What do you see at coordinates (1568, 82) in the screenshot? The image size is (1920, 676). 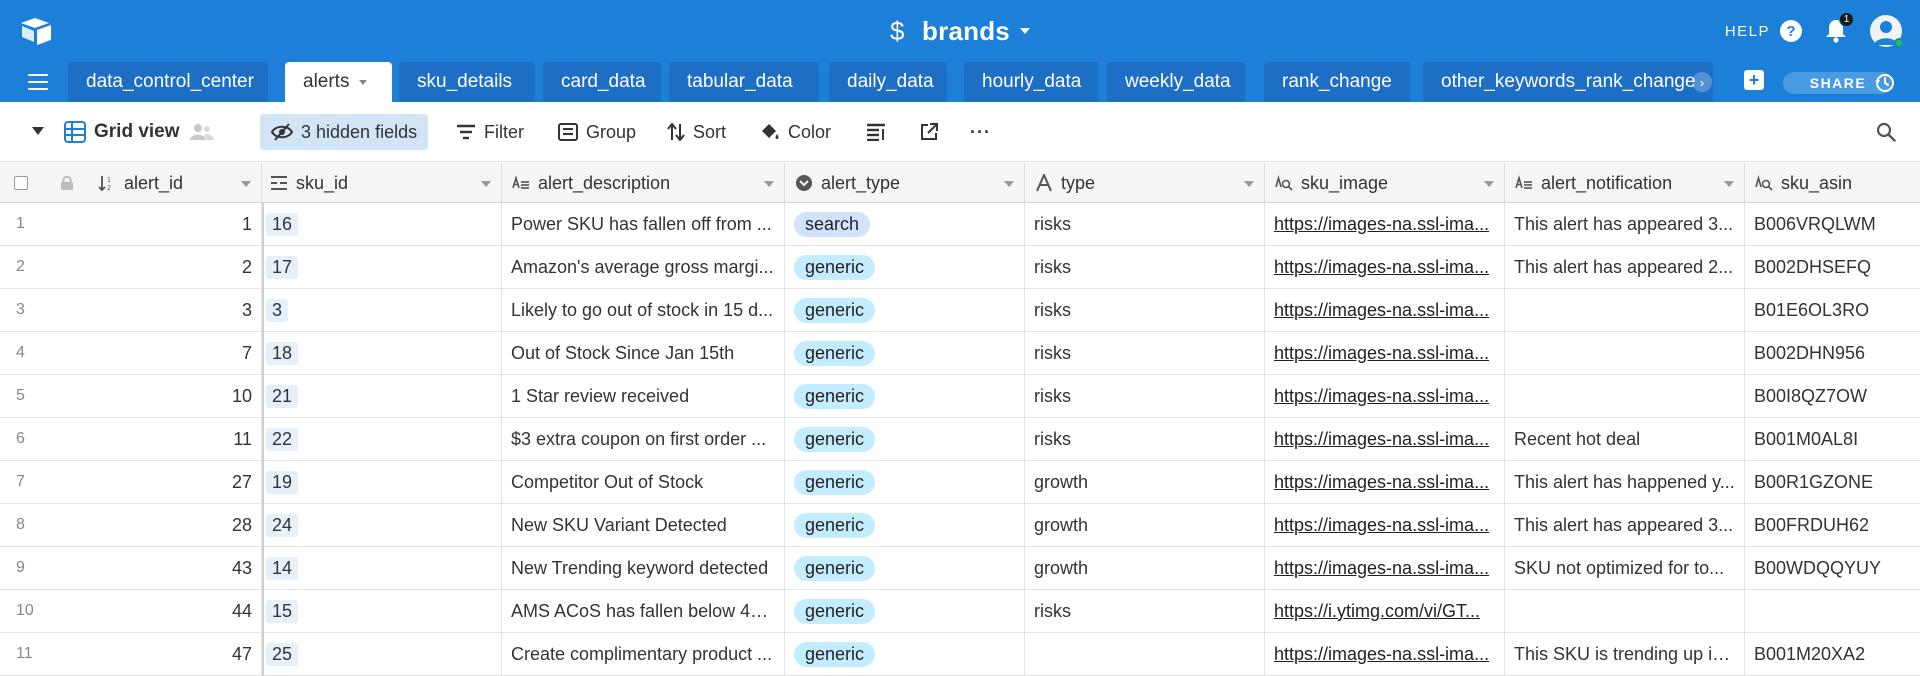 I see `tab-other-keywords-rank-change: other_keywords_rank_change` at bounding box center [1568, 82].